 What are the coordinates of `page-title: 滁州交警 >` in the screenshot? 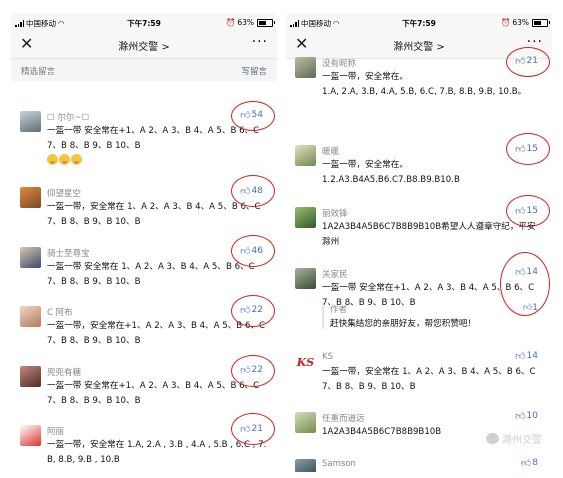 It's located at (144, 45).